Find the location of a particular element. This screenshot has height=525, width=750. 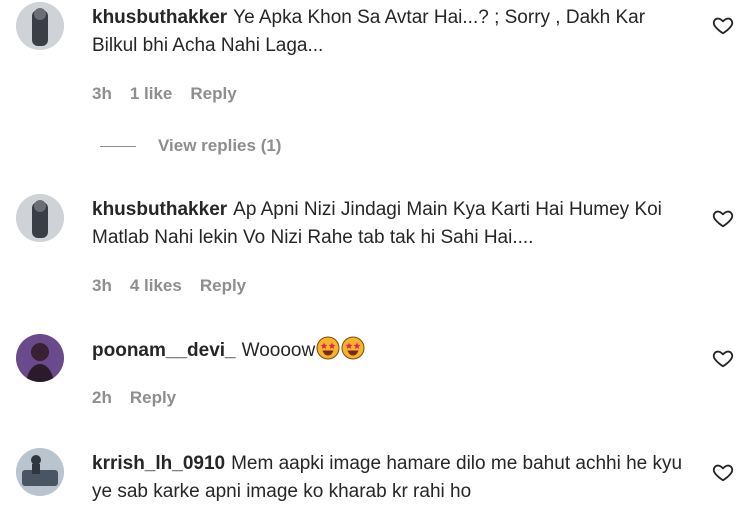

comment-likes: 4 likes is located at coordinates (156, 285).